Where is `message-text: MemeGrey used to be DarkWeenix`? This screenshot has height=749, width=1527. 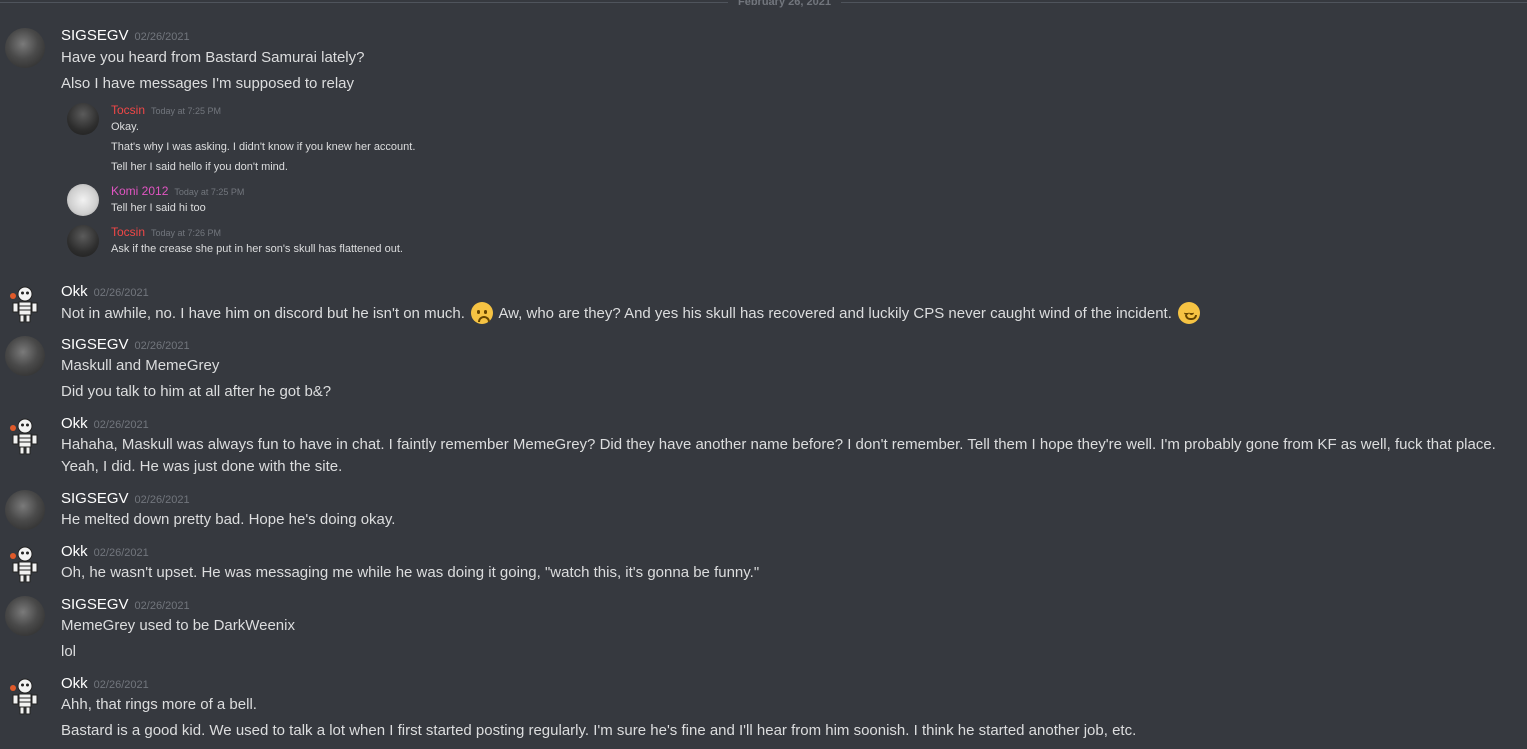
message-text: MemeGrey used to be DarkWeenix is located at coordinates (178, 625).